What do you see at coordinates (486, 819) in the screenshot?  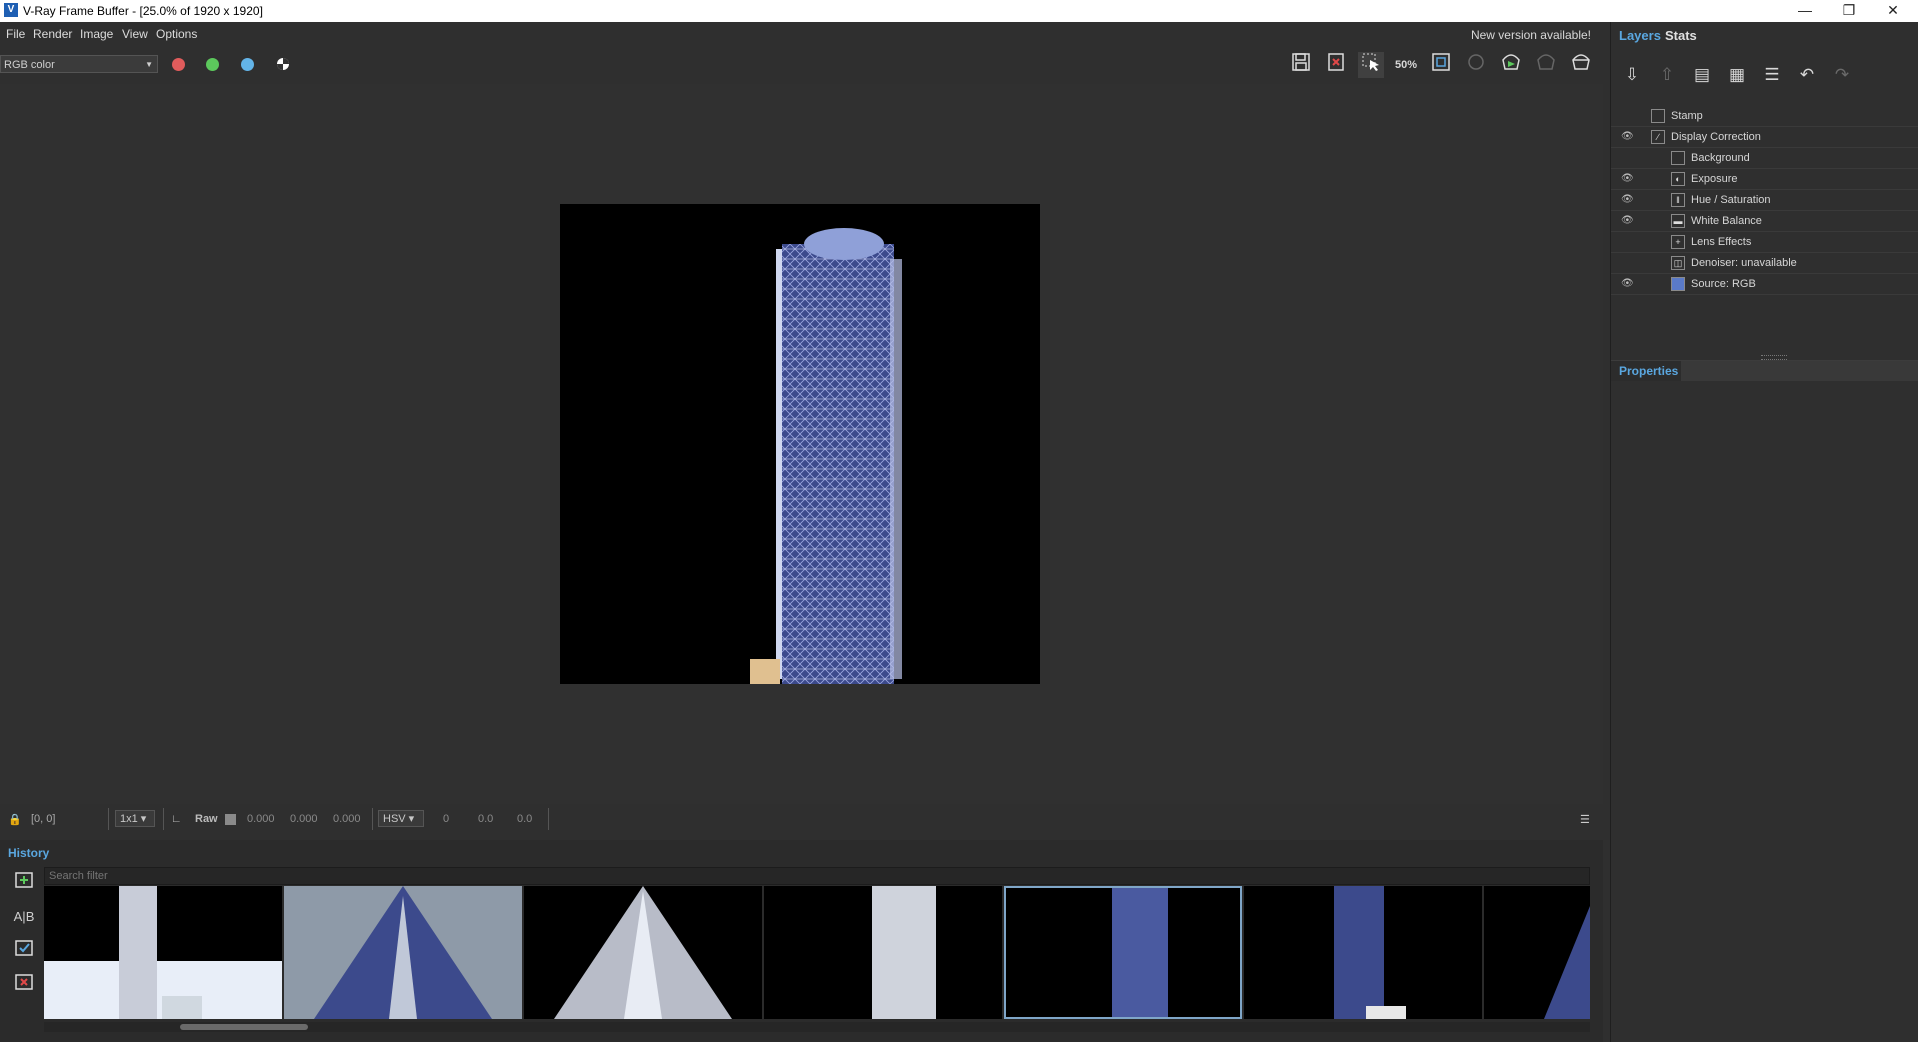 I see `saturation-value: 0.0` at bounding box center [486, 819].